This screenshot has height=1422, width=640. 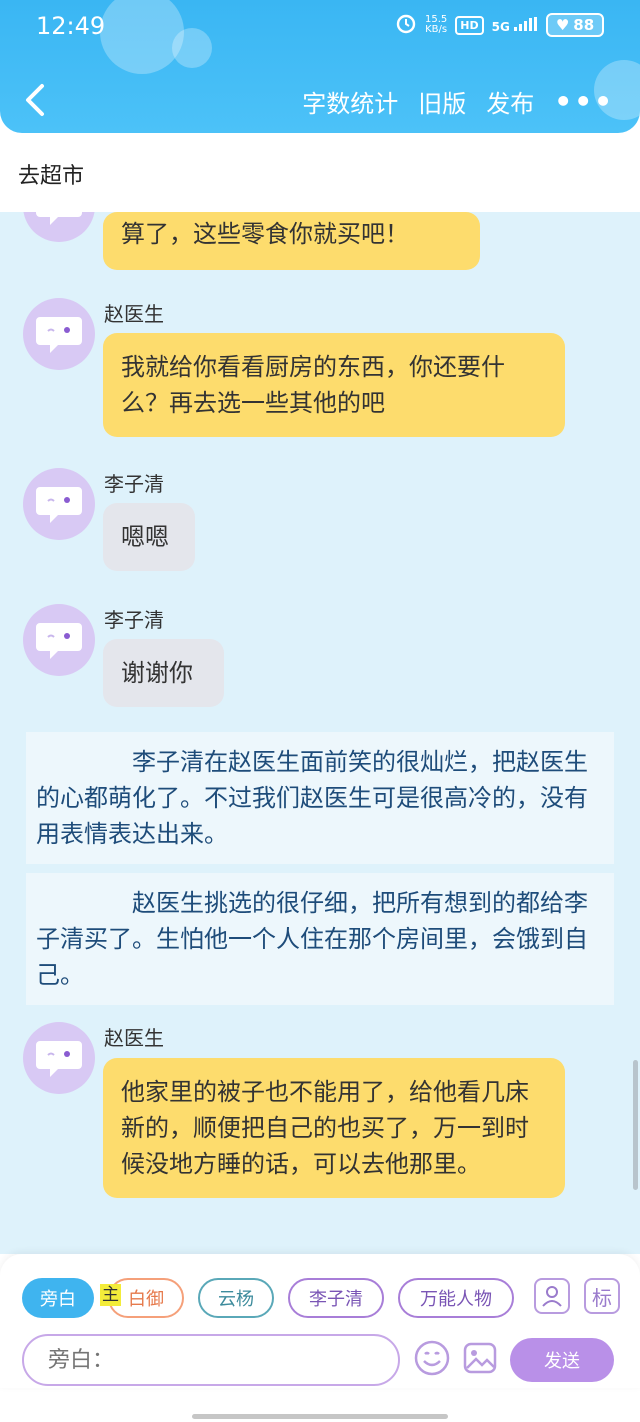 What do you see at coordinates (510, 101) in the screenshot?
I see `publish-button: 发布` at bounding box center [510, 101].